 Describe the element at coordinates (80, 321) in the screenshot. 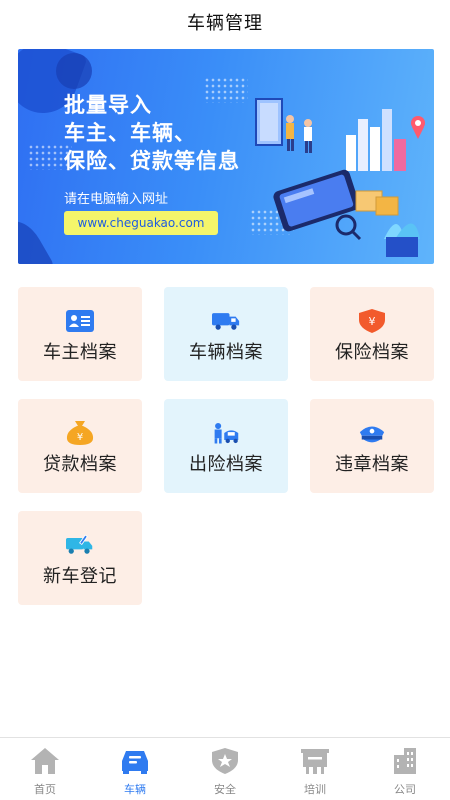

I see `id-card-icon` at that location.